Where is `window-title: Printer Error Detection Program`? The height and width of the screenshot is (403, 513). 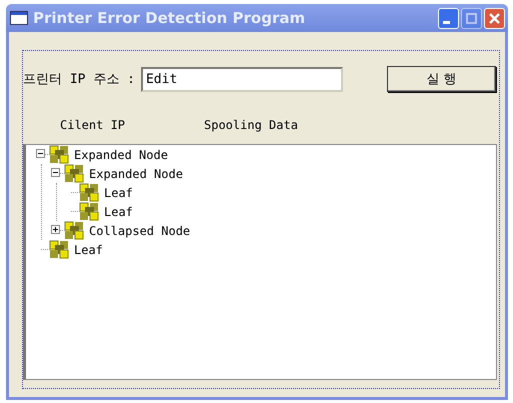
window-title: Printer Error Detection Program is located at coordinates (169, 18).